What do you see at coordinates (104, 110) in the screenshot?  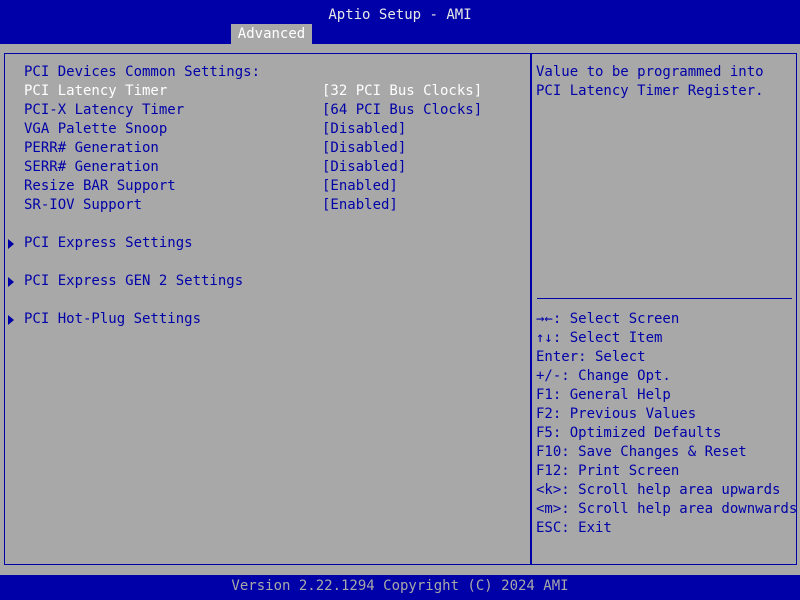 I see `setting-pcix-latency-timer: PCI-X Latency Timer` at bounding box center [104, 110].